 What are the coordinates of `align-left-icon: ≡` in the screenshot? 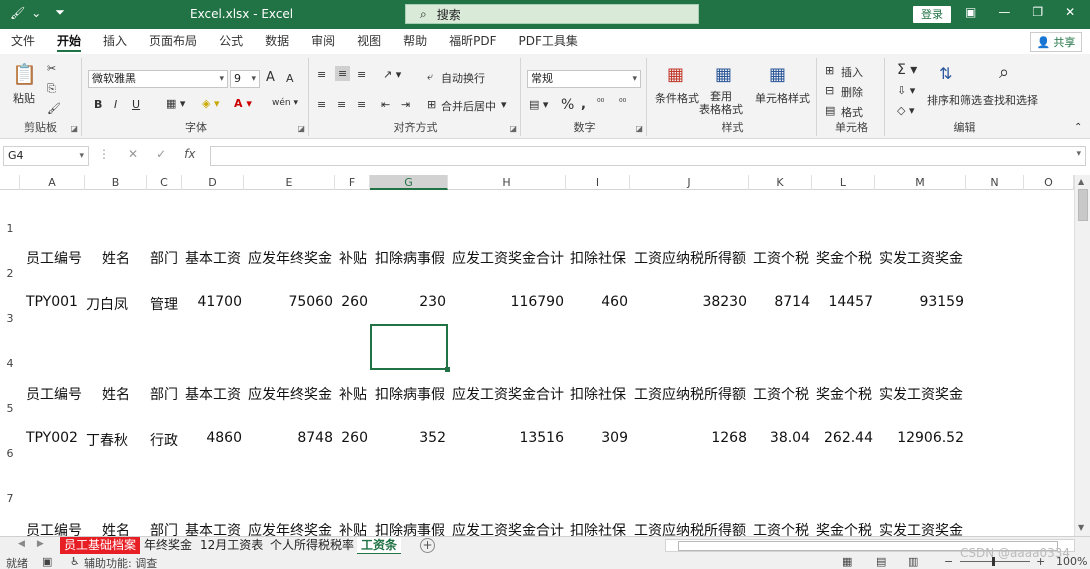 It's located at (321, 104).